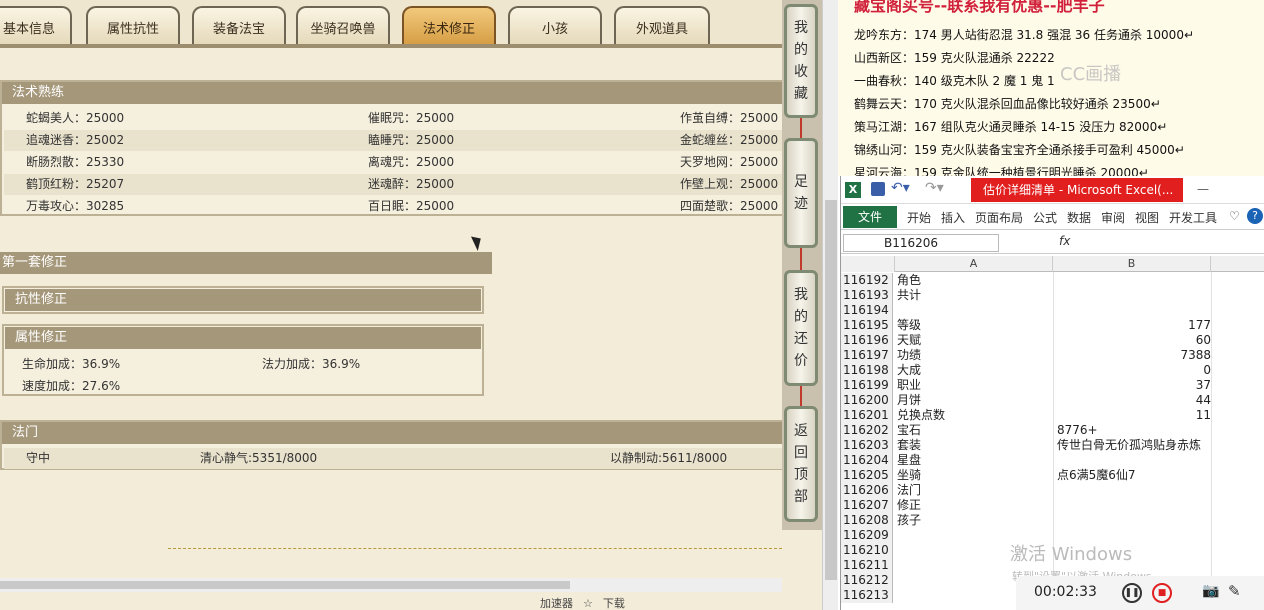 This screenshot has width=1264, height=610. I want to click on row-number: 116210, so click(867, 550).